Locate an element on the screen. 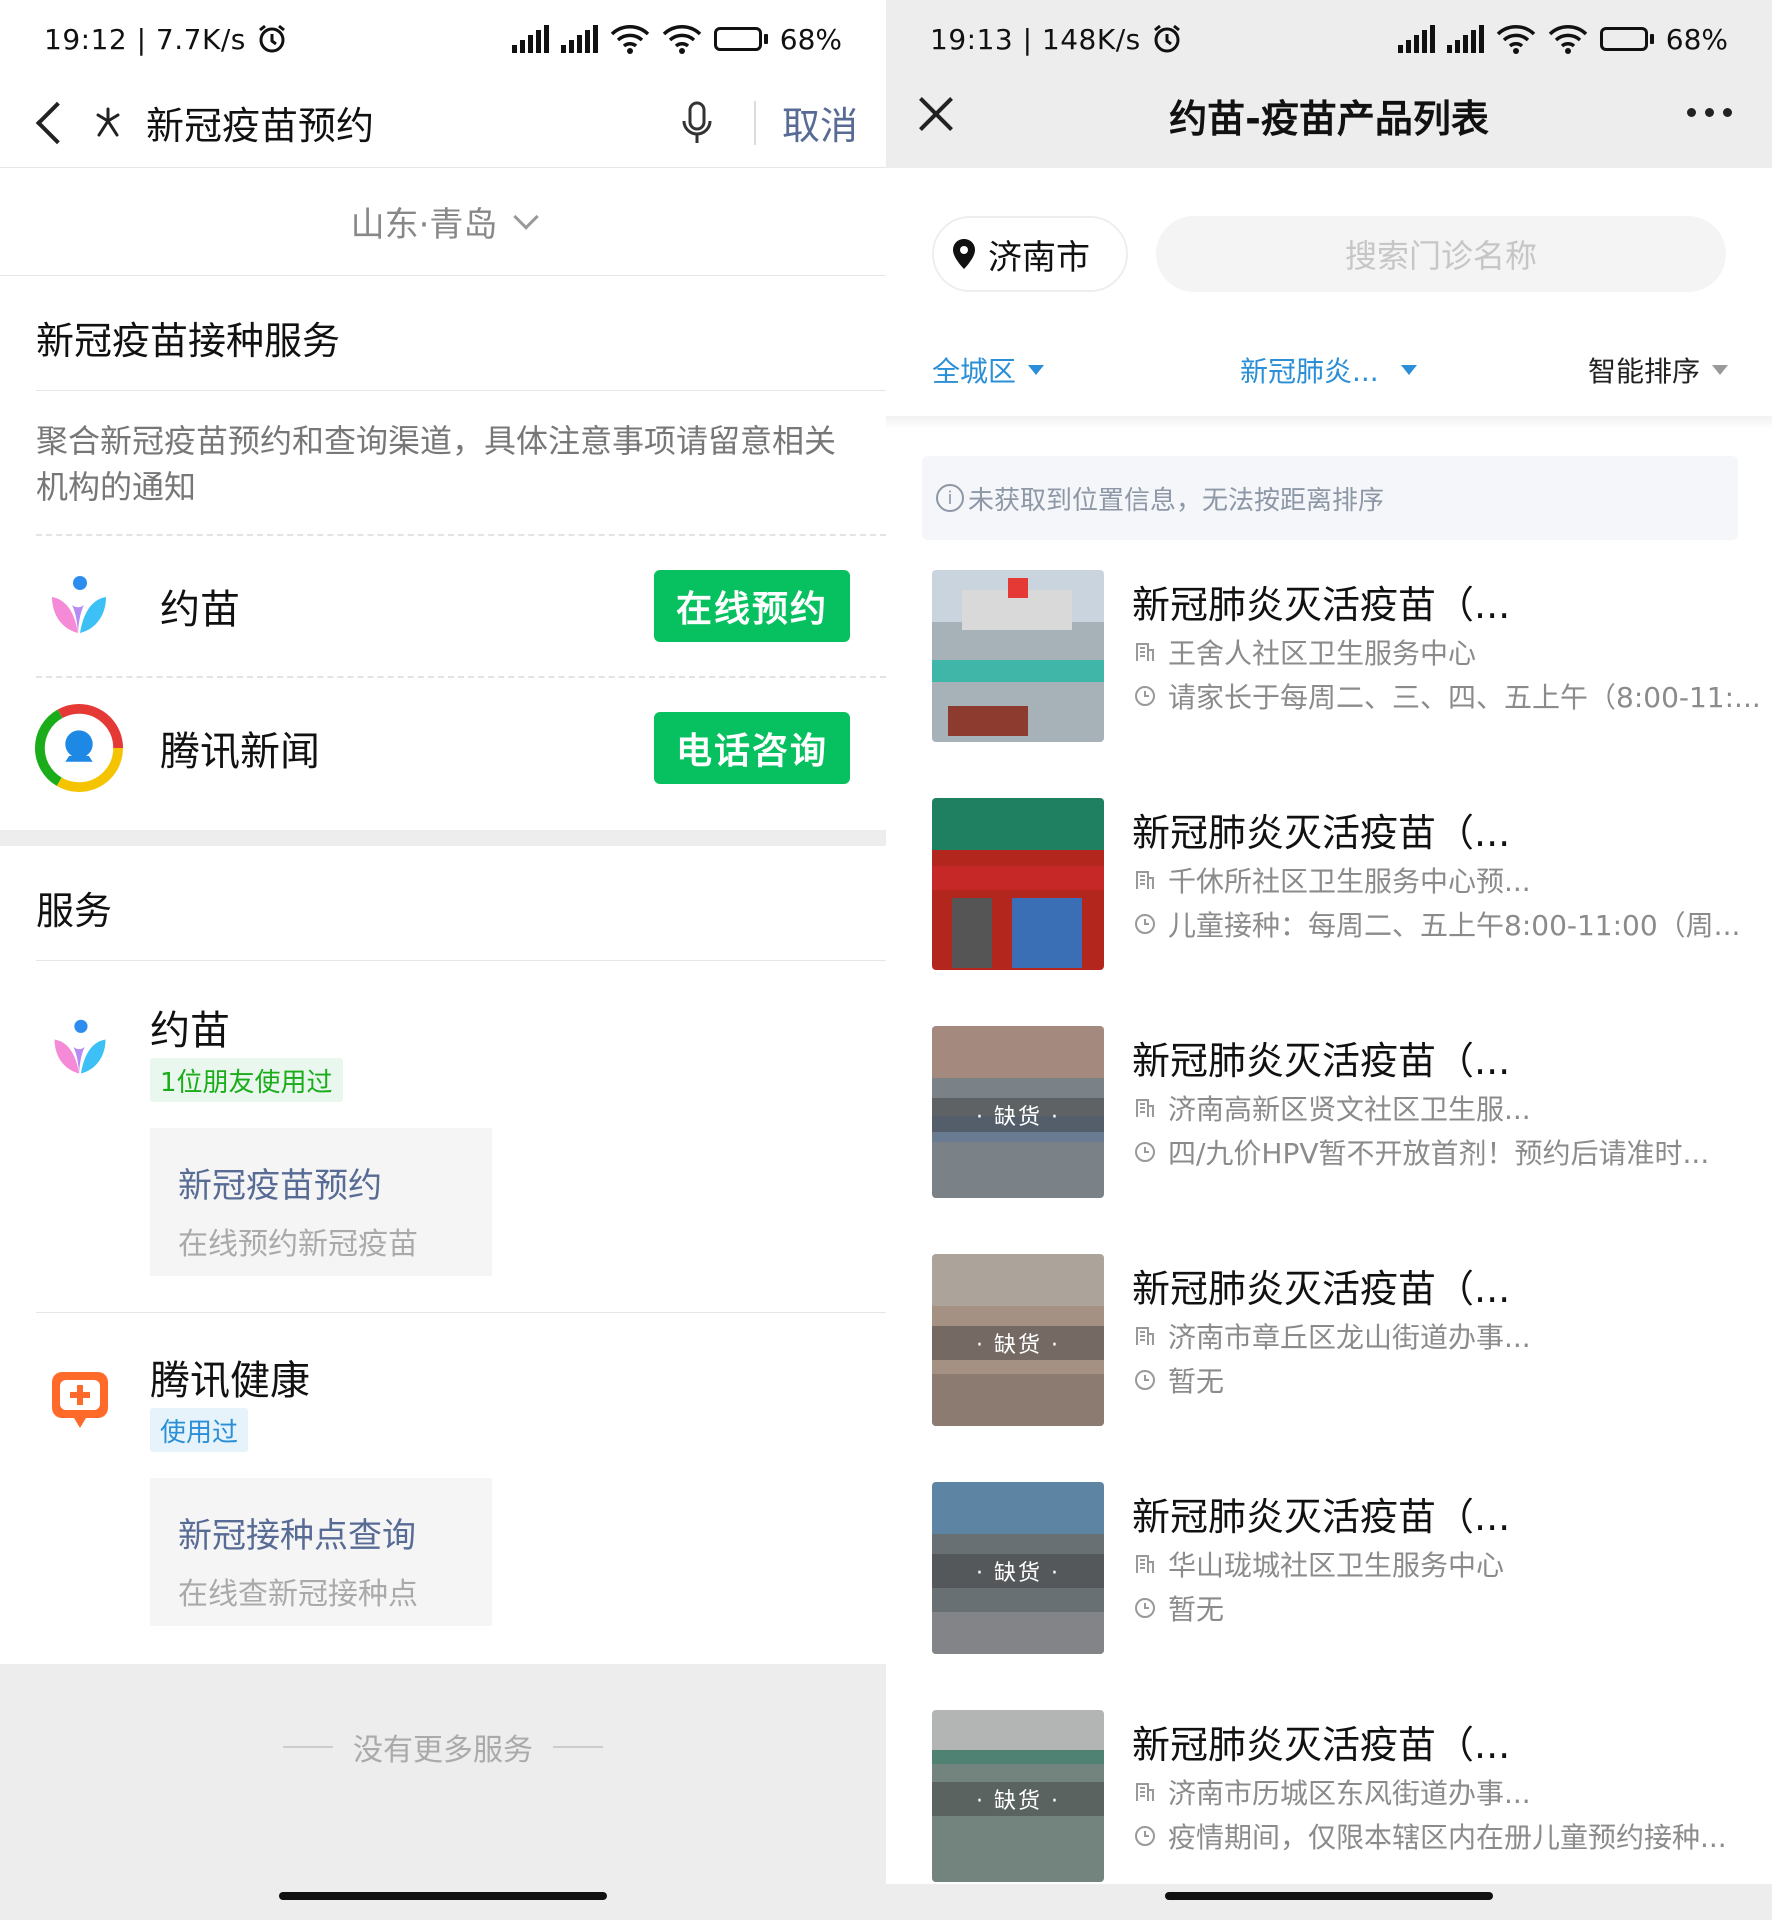 The image size is (1772, 1920). clinic-name: 王舍人社区卫生服务中心 is located at coordinates (1305, 652).